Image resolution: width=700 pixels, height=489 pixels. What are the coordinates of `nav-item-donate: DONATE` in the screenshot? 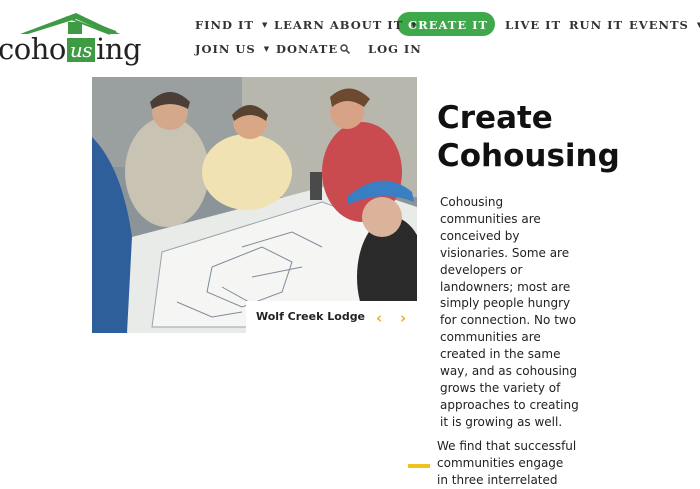 It's located at (307, 49).